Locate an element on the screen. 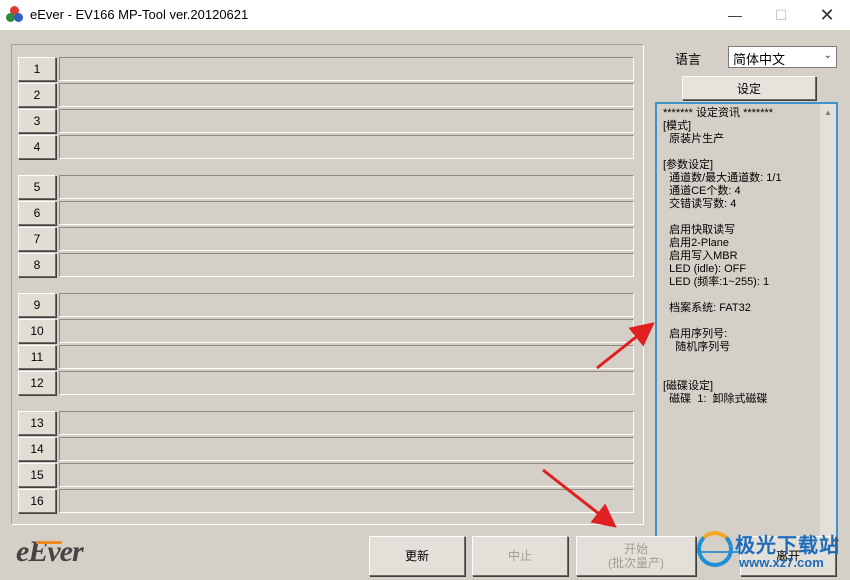  annotation-arrow-start is located at coordinates (579, 498).